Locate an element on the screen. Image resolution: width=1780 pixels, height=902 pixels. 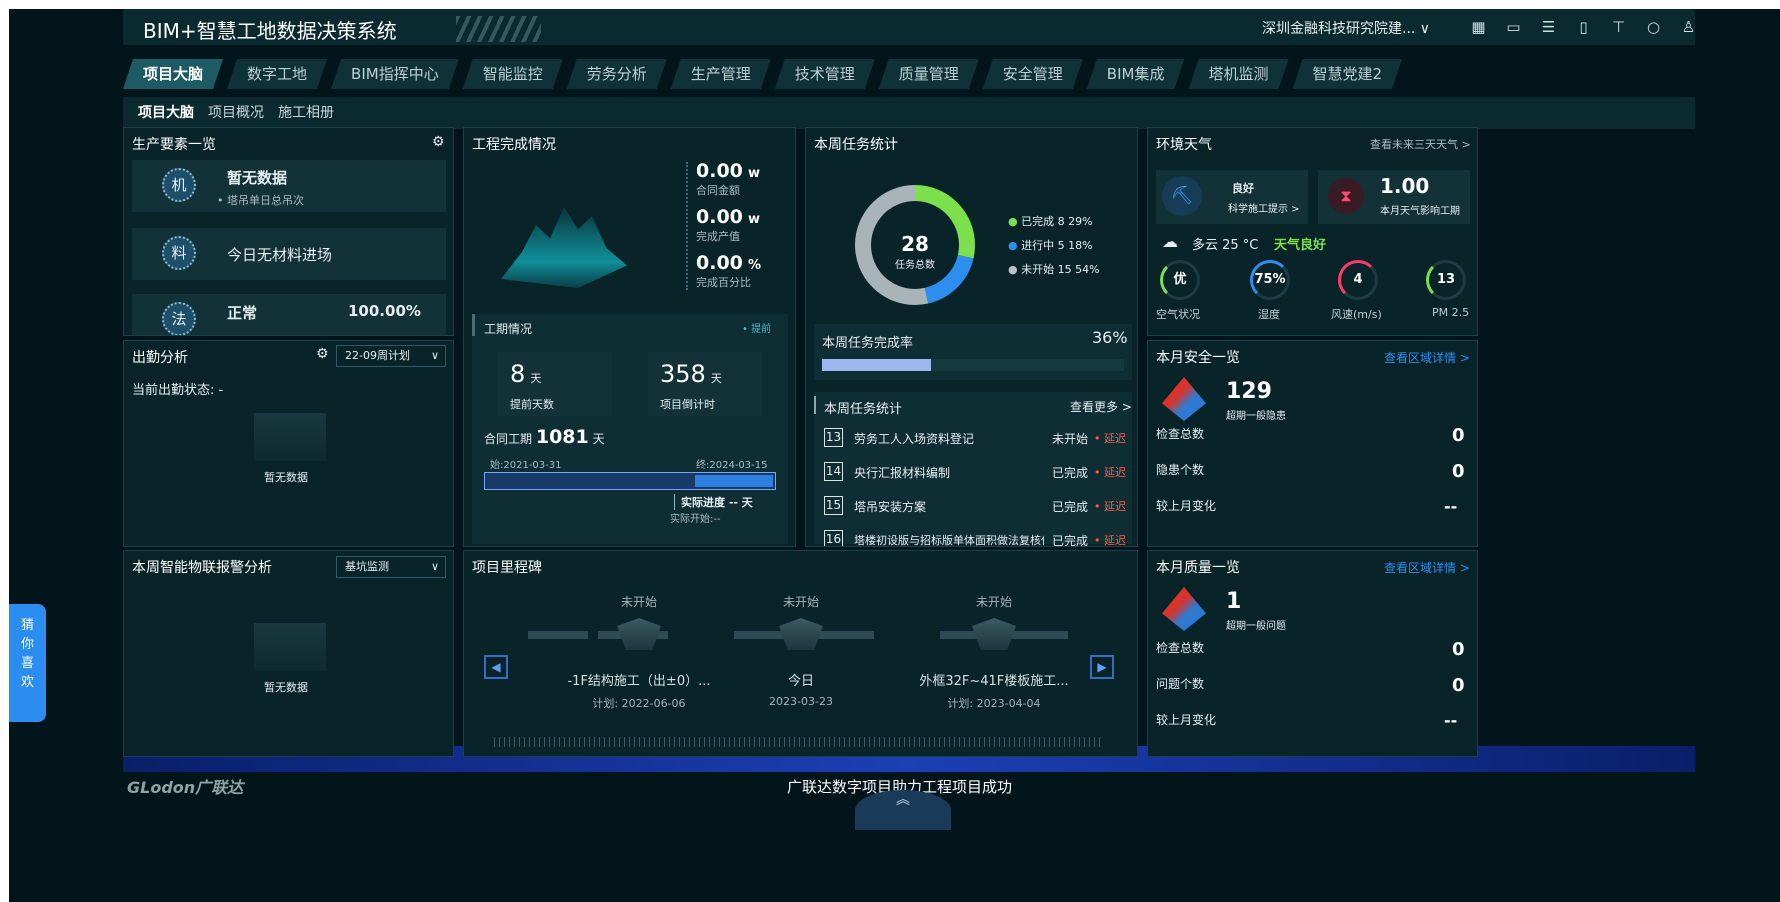
contract-period: 合同工期 1081 天 is located at coordinates (544, 437).